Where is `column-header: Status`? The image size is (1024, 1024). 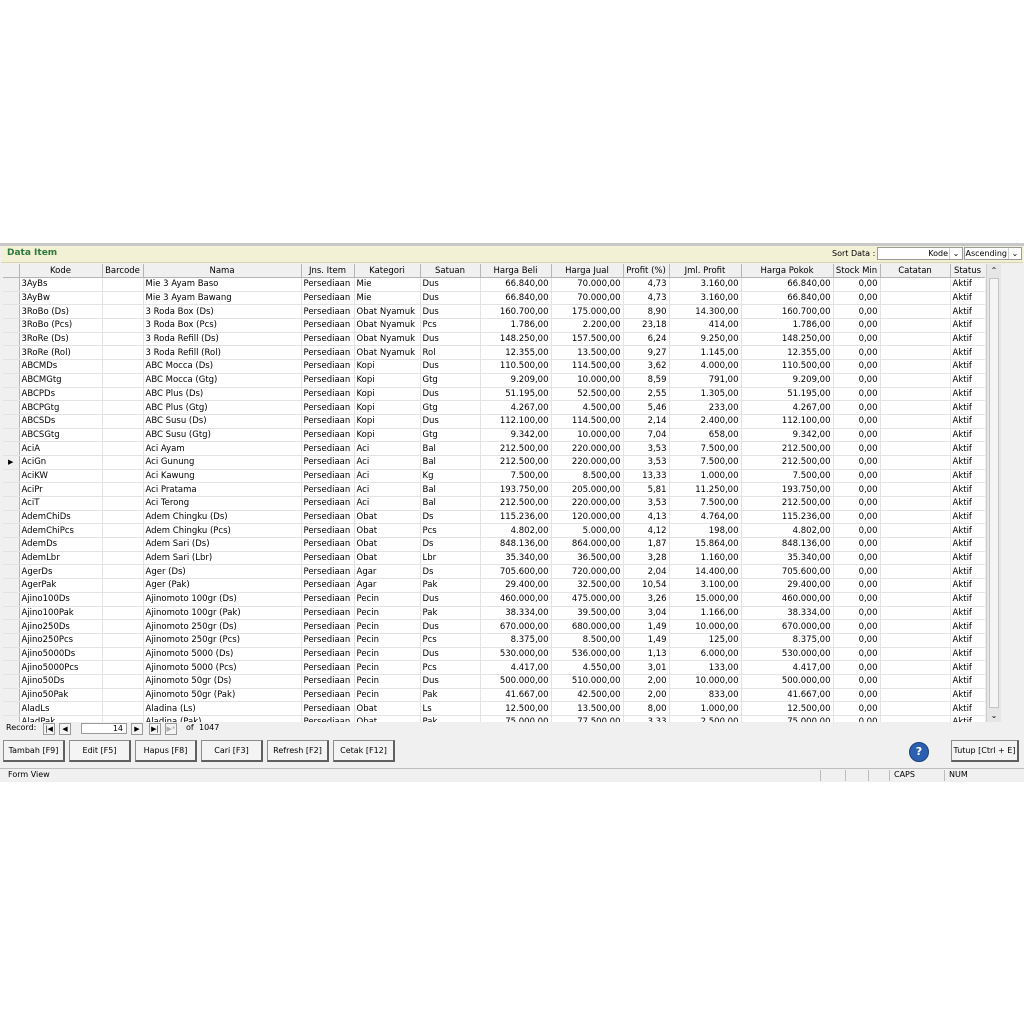 column-header: Status is located at coordinates (967, 271).